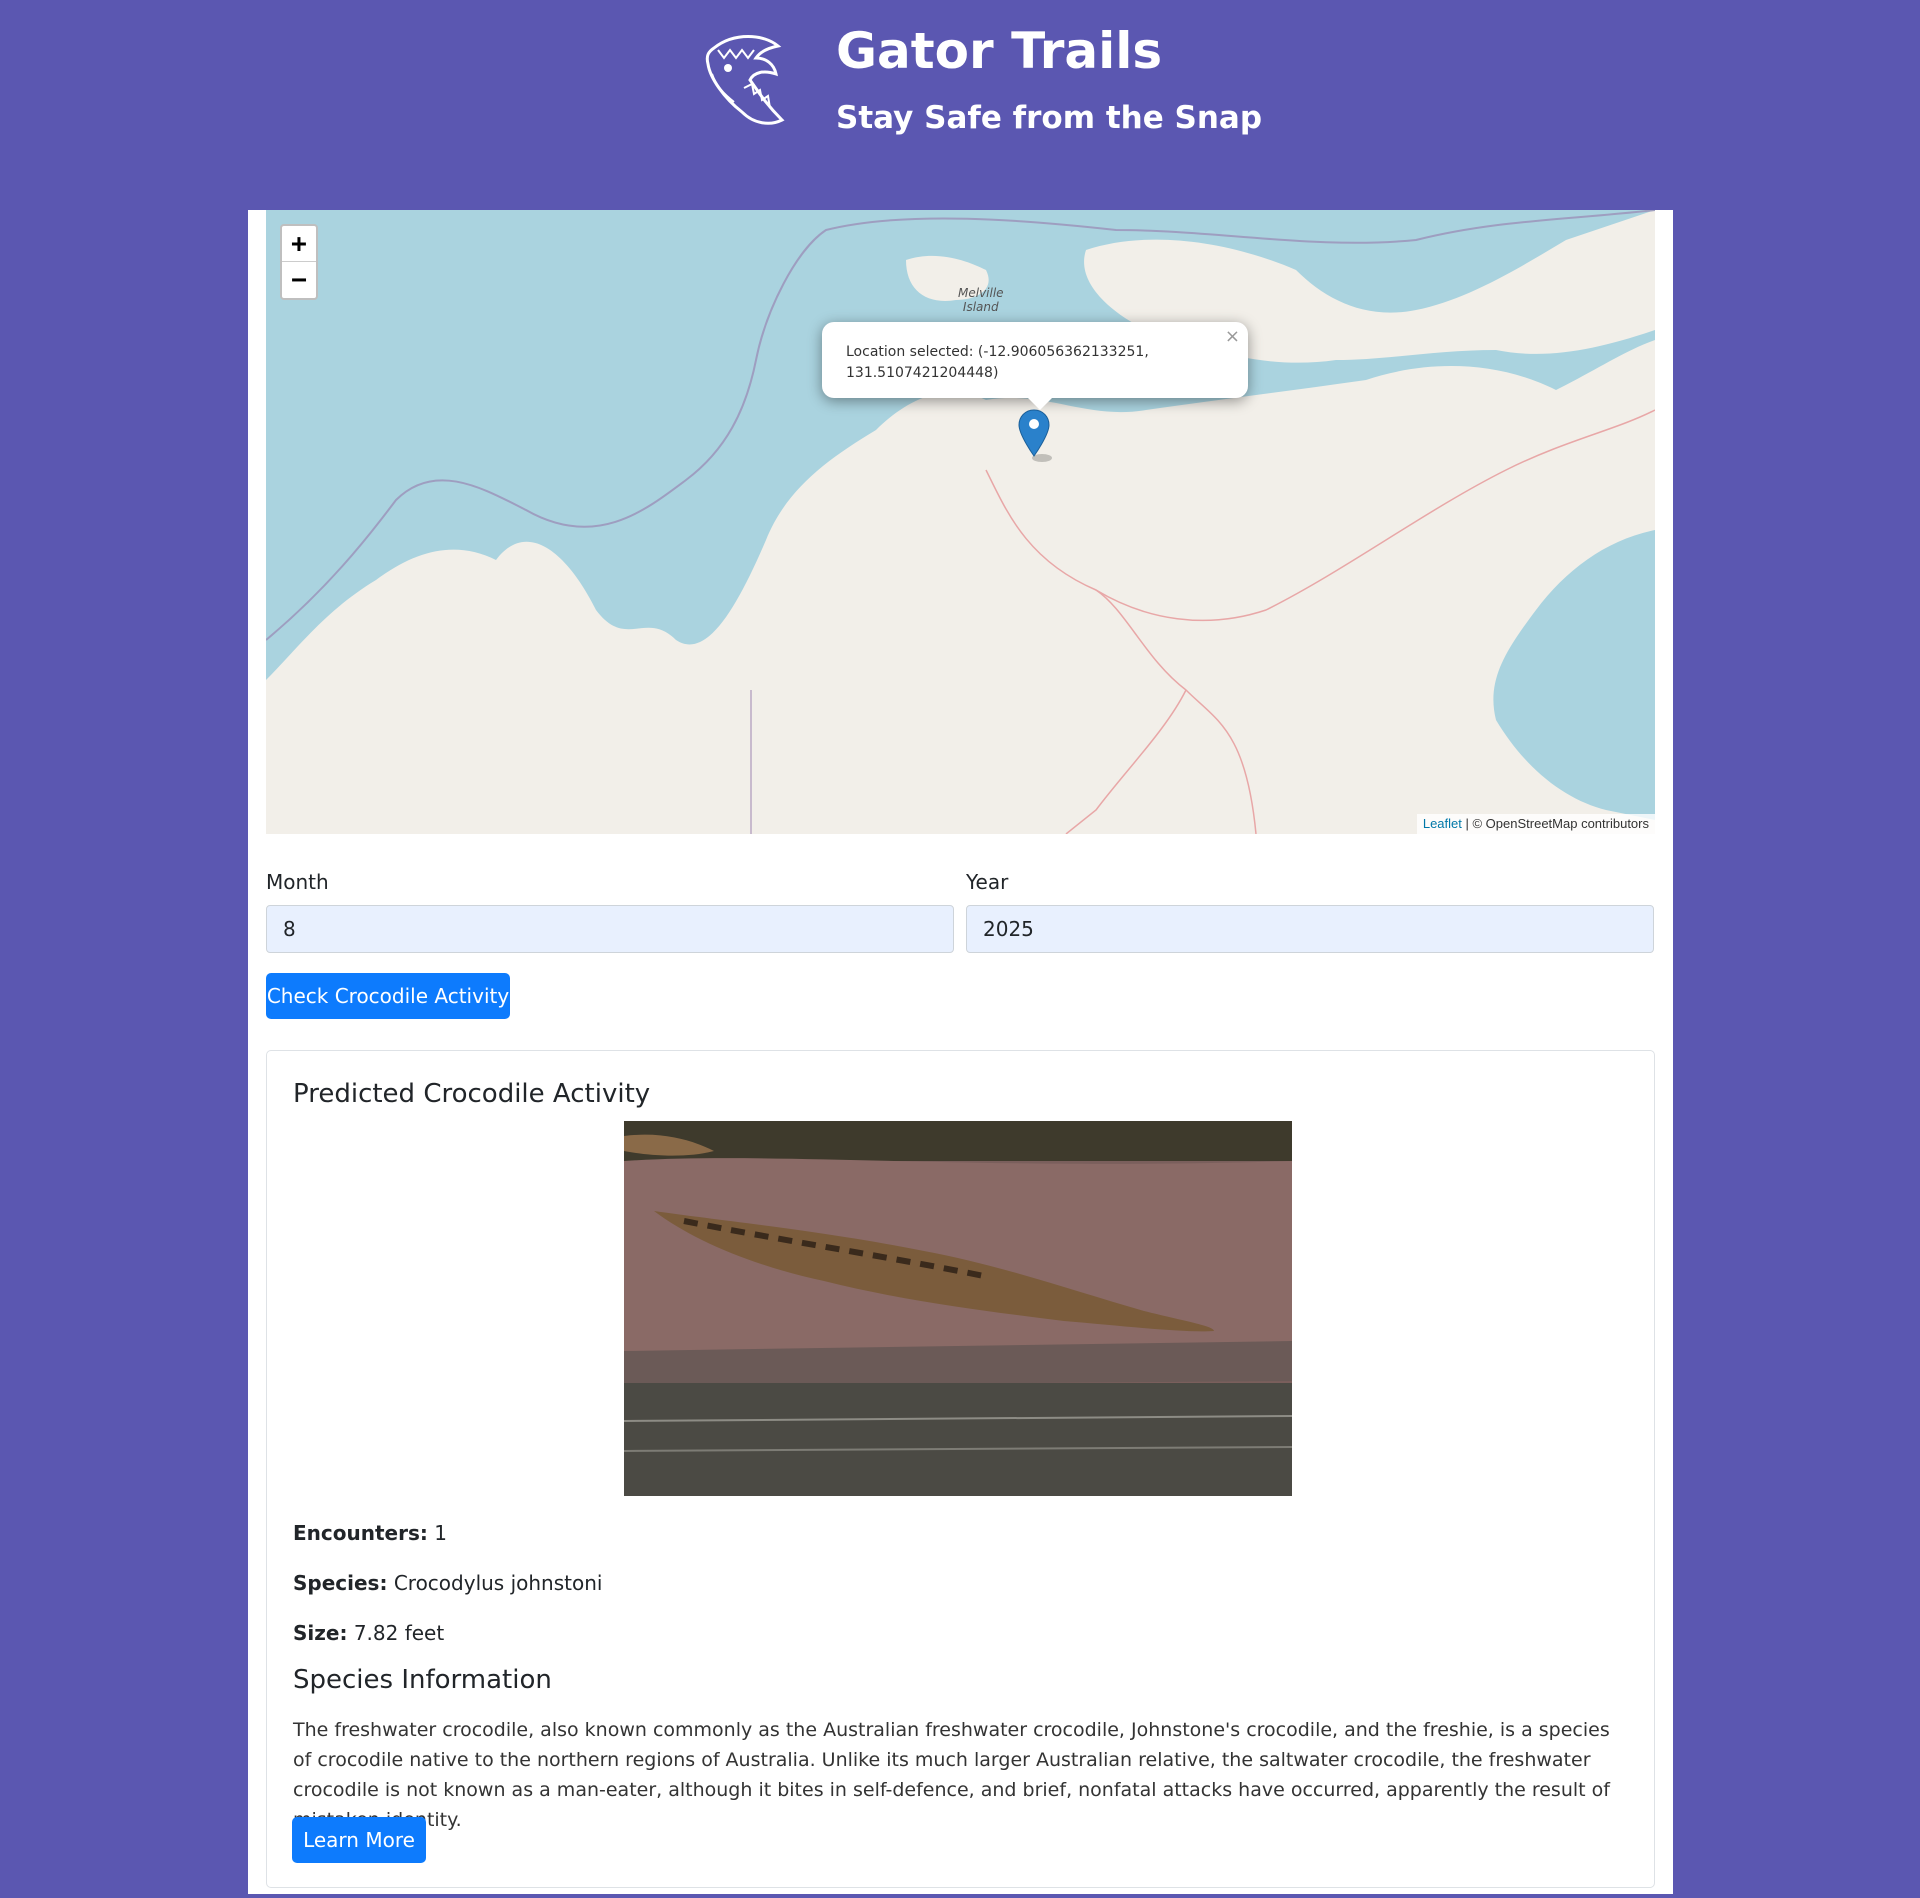 The image size is (1920, 1898). I want to click on check-activity-button: Check Crocodile Activity, so click(388, 996).